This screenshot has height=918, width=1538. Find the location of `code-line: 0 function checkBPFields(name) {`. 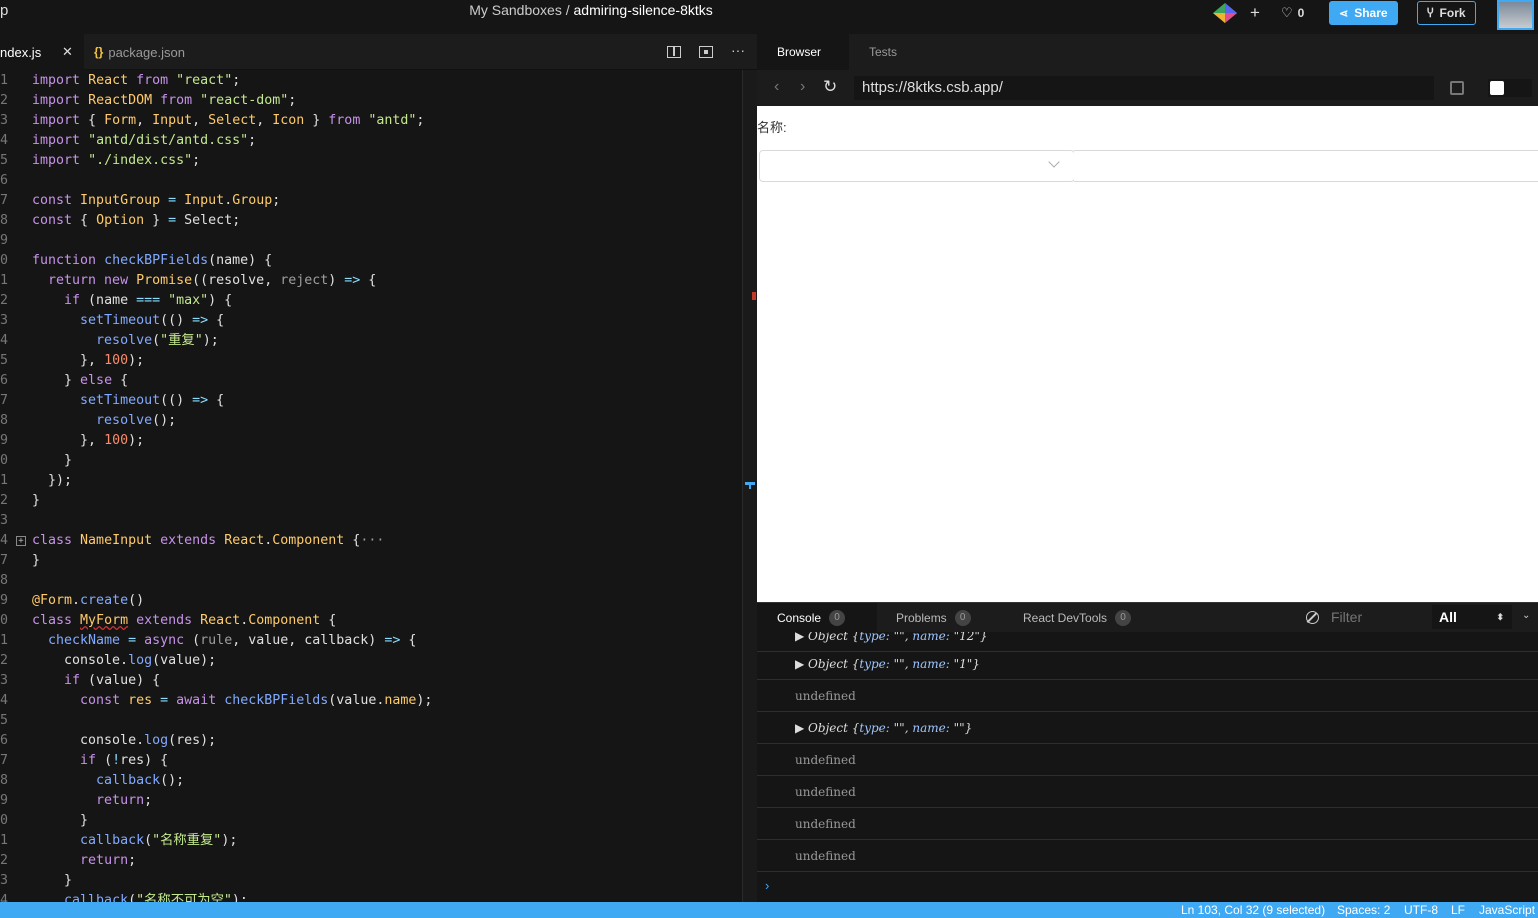

code-line: 0 function checkBPFields(name) { is located at coordinates (371, 261).